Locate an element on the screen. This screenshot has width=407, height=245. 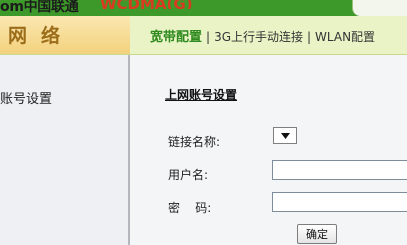
connection-name-label: 链接名称: is located at coordinates (194, 142).